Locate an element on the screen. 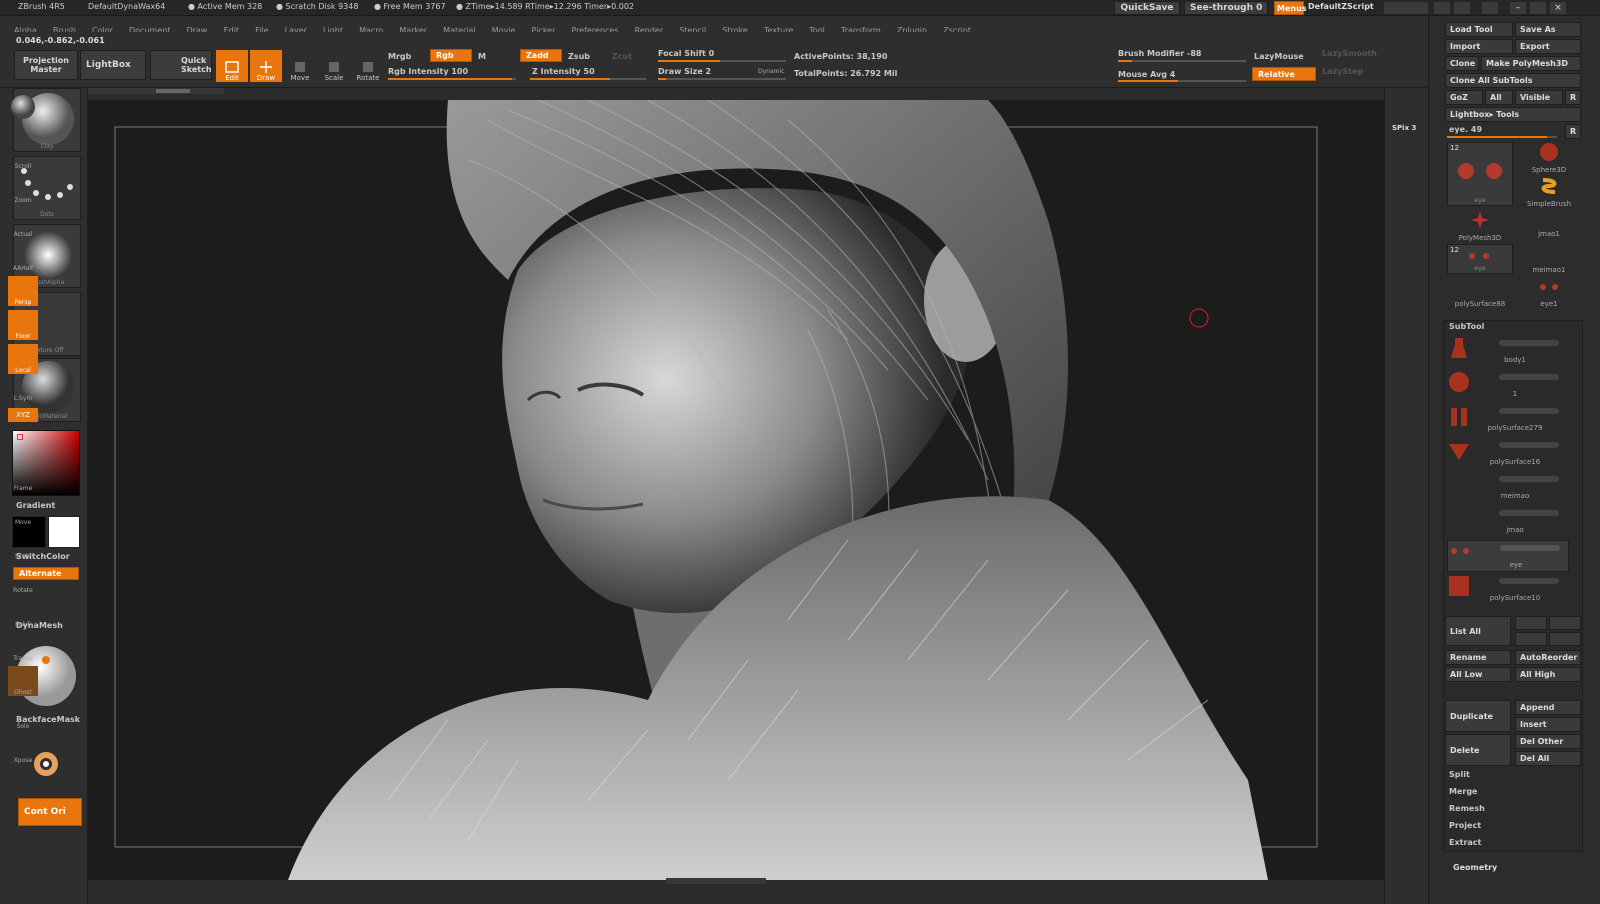 Image resolution: width=1600 pixels, height=904 pixels. mouse-avg-slider: Mouse Avg 4 is located at coordinates (1146, 74).